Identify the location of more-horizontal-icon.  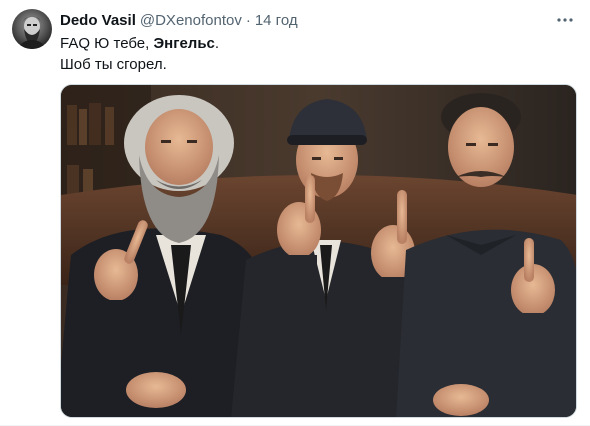
(565, 20).